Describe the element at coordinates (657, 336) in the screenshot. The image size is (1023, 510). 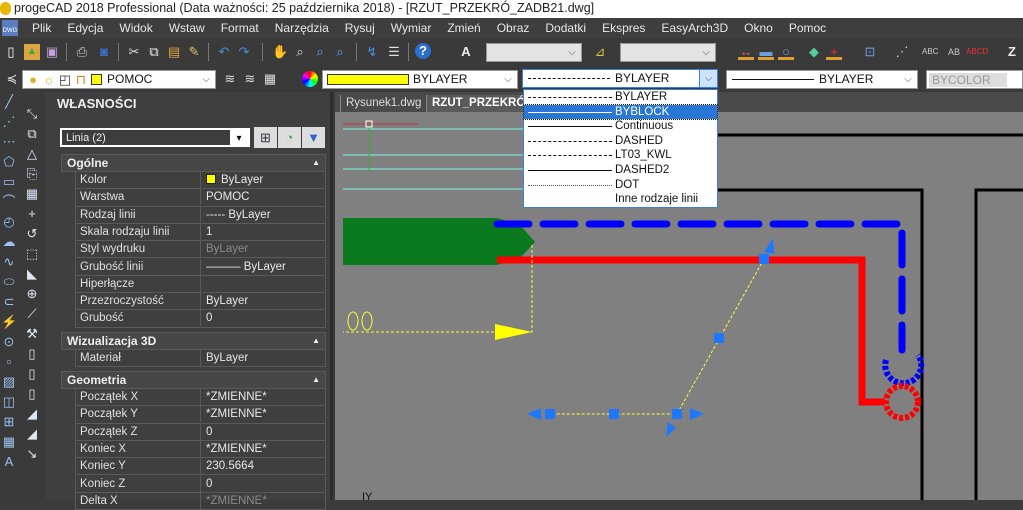
I see `selected-yellow-line` at that location.